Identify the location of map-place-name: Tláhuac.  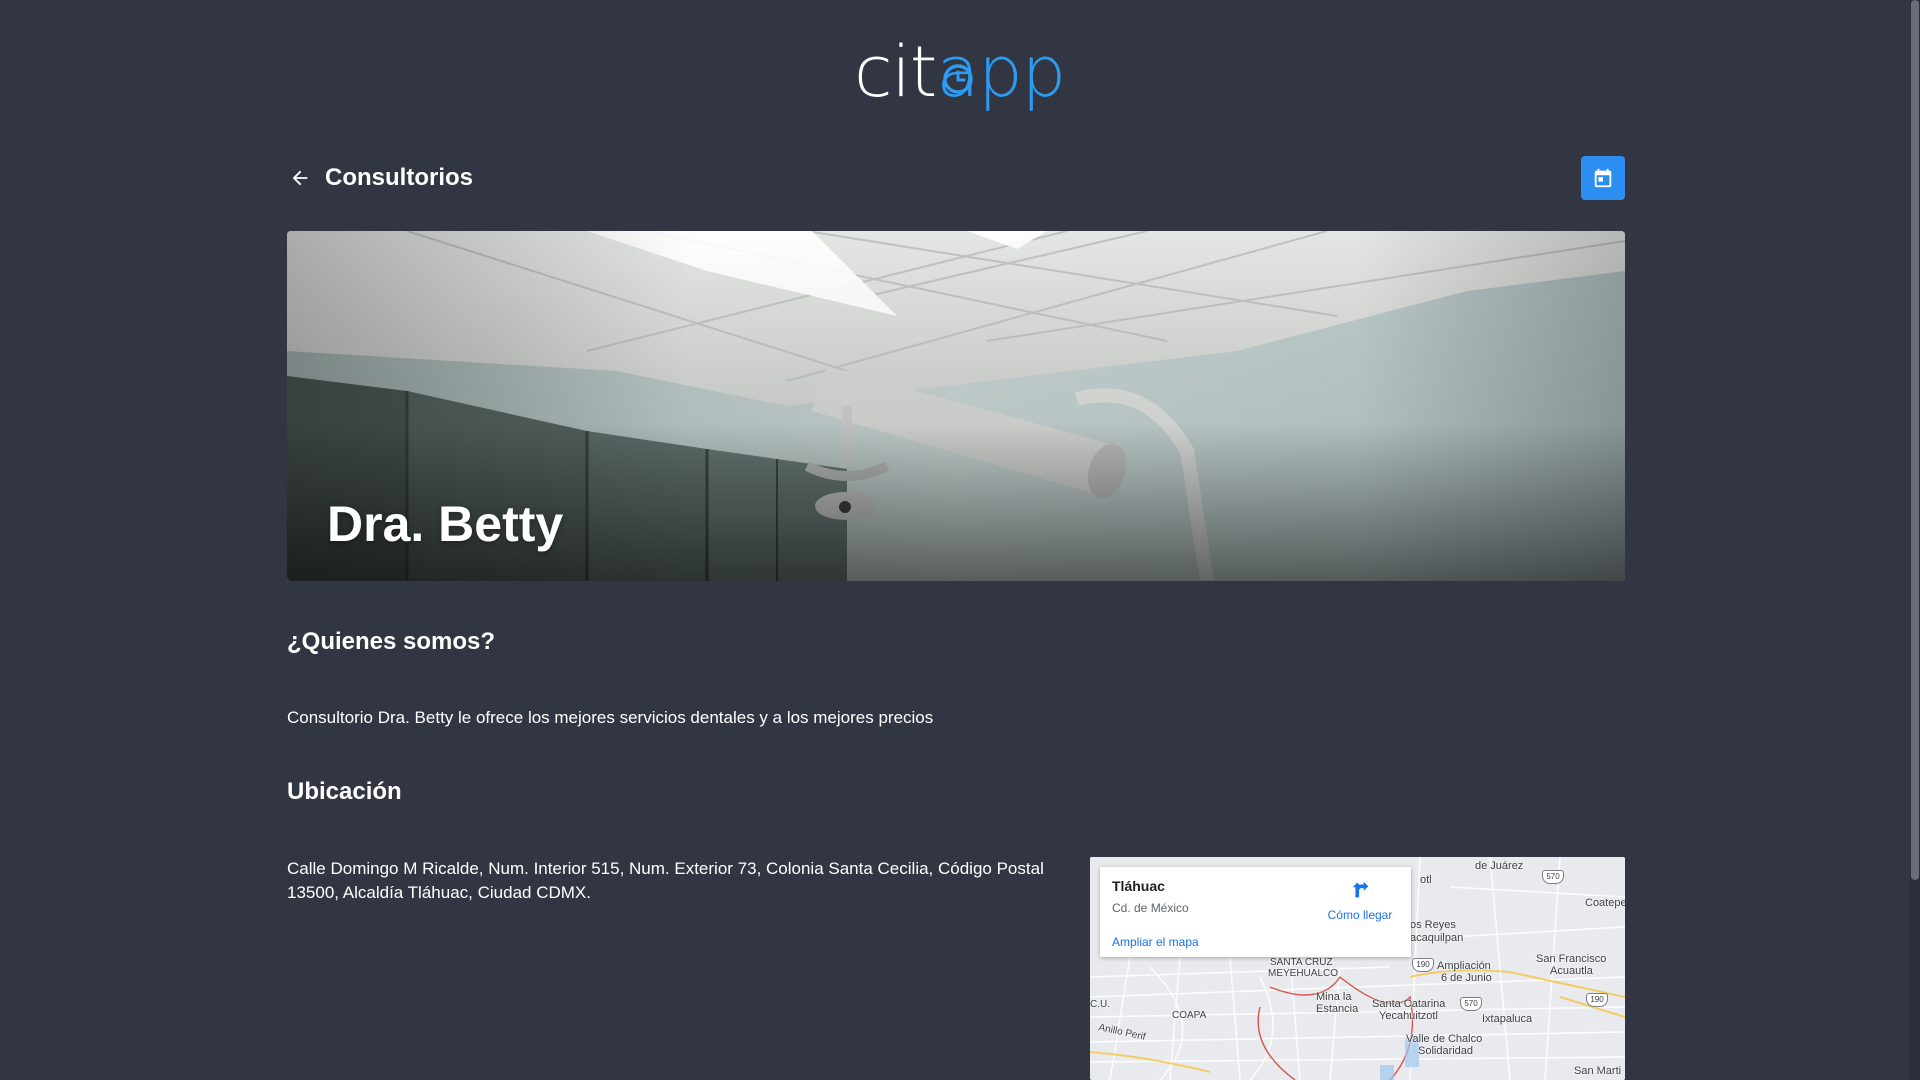
(1138, 886).